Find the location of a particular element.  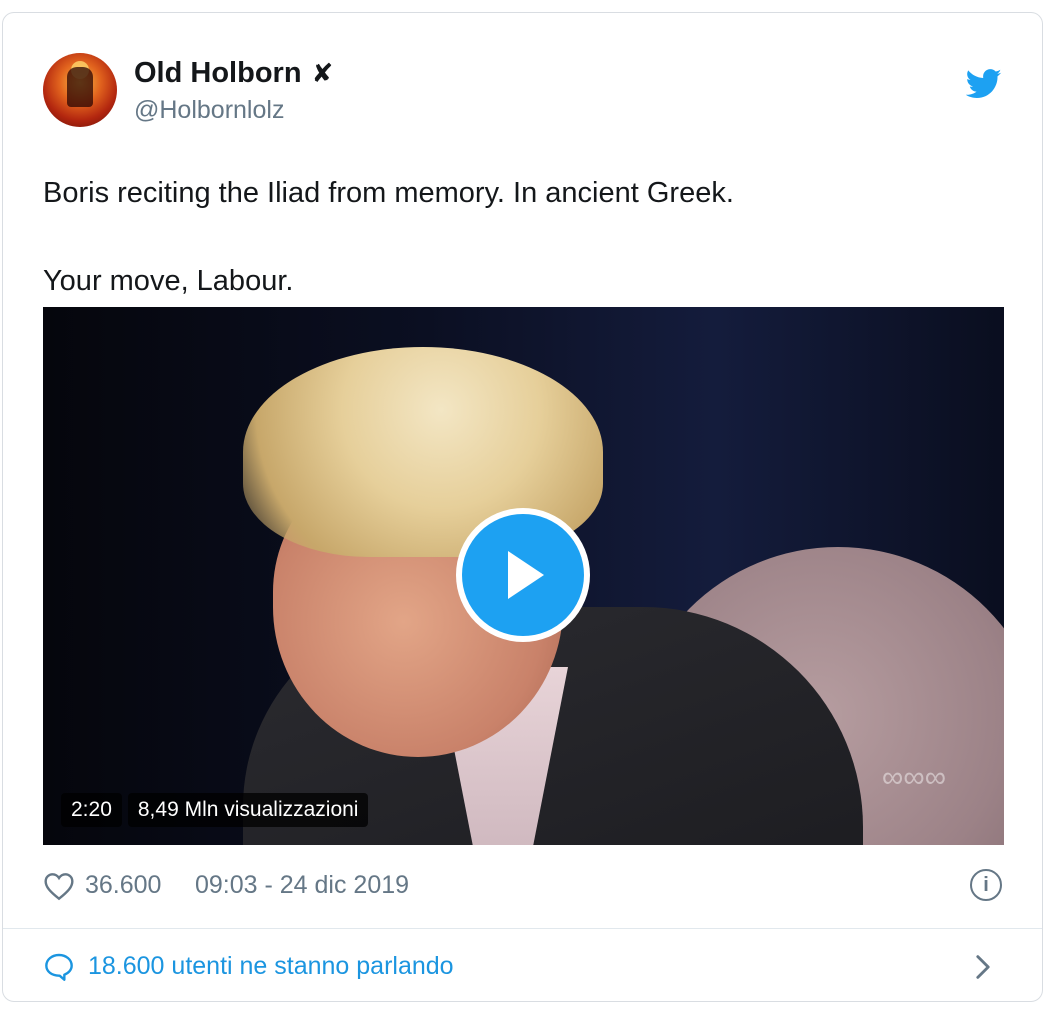

author-name-text: Old Holborn is located at coordinates (218, 73).